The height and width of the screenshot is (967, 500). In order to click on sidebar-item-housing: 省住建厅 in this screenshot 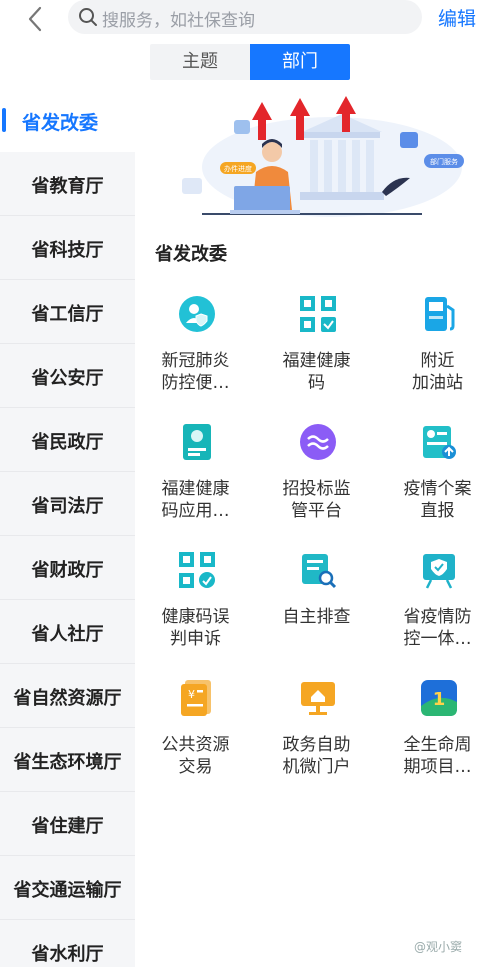, I will do `click(67, 824)`.